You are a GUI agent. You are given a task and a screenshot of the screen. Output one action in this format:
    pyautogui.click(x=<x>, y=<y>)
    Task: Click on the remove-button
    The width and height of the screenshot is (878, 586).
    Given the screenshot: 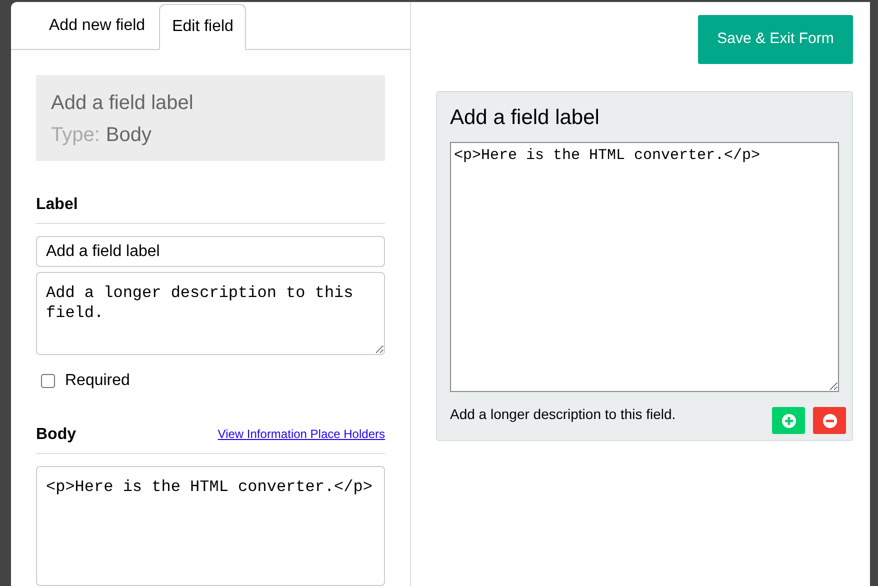 What is the action you would take?
    pyautogui.click(x=829, y=420)
    